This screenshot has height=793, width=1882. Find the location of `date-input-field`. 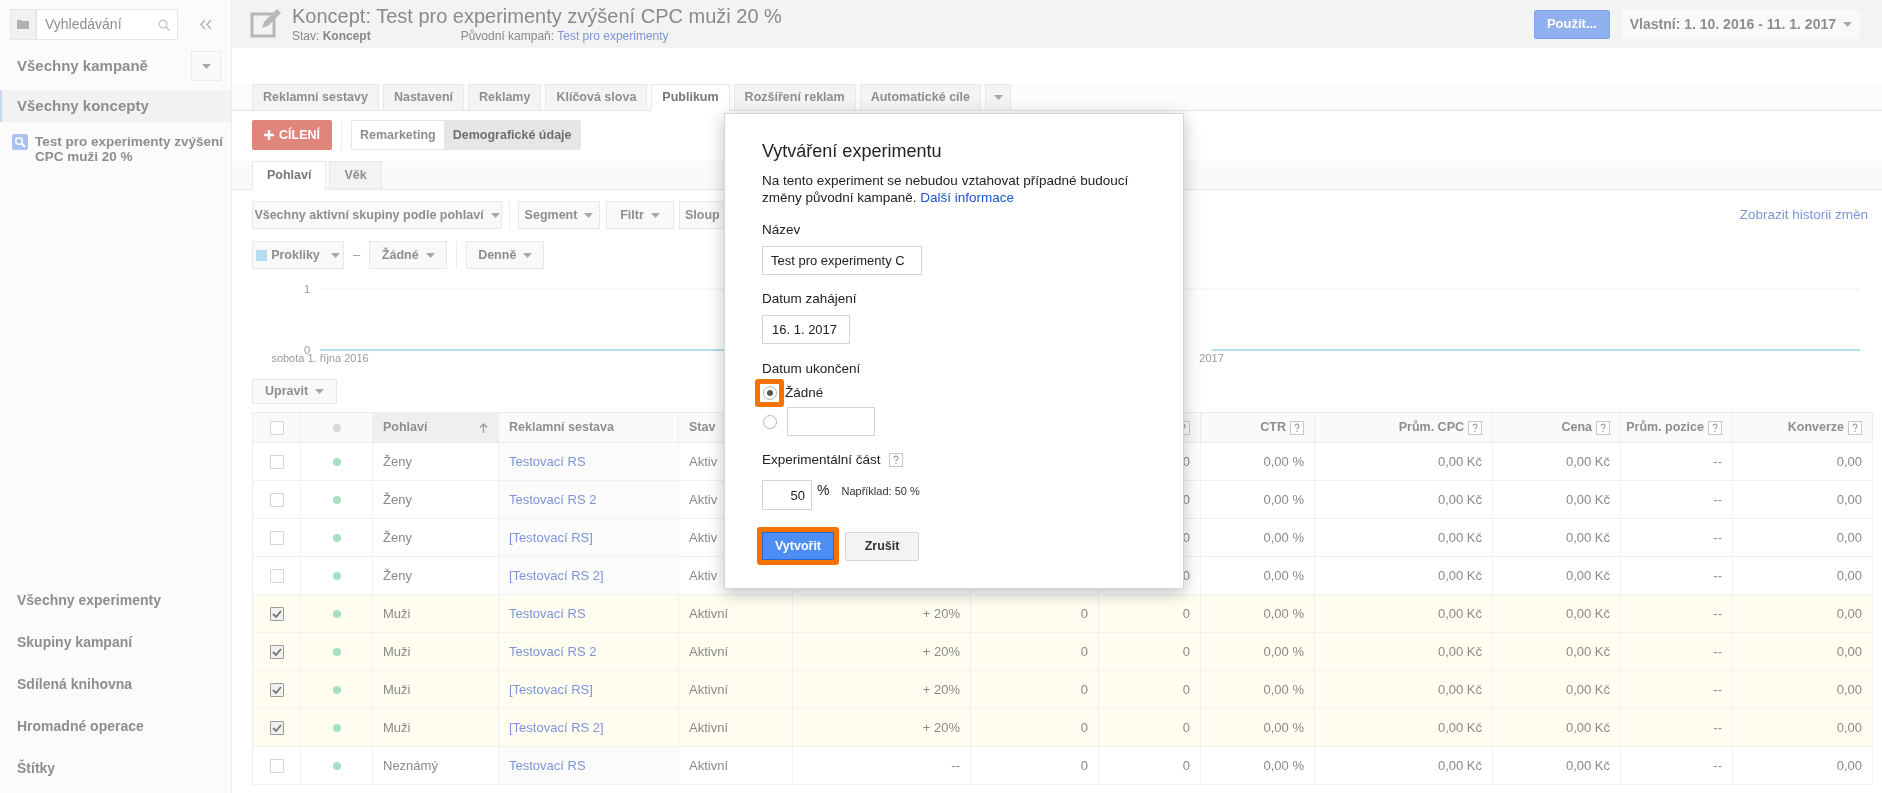

date-input-field is located at coordinates (831, 421).